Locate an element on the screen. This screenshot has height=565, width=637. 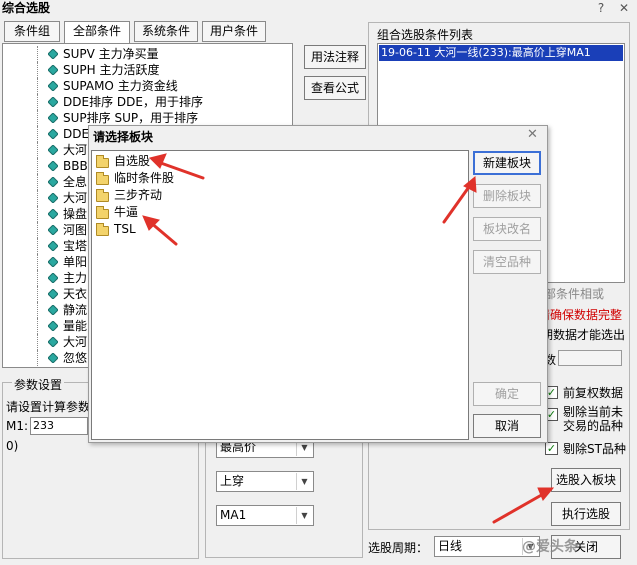
m1-label: M1: is located at coordinates (17, 426).